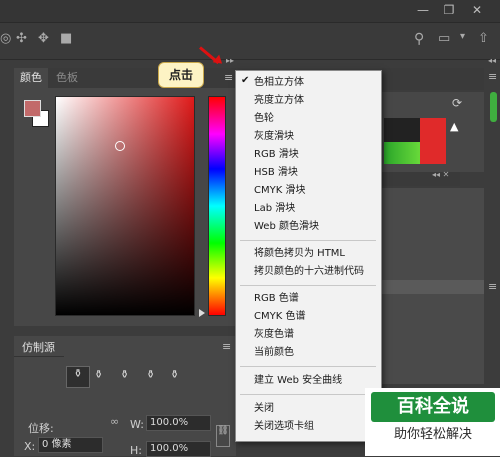  Describe the element at coordinates (433, 407) in the screenshot. I see `watermark-logo: 百科全说` at that location.